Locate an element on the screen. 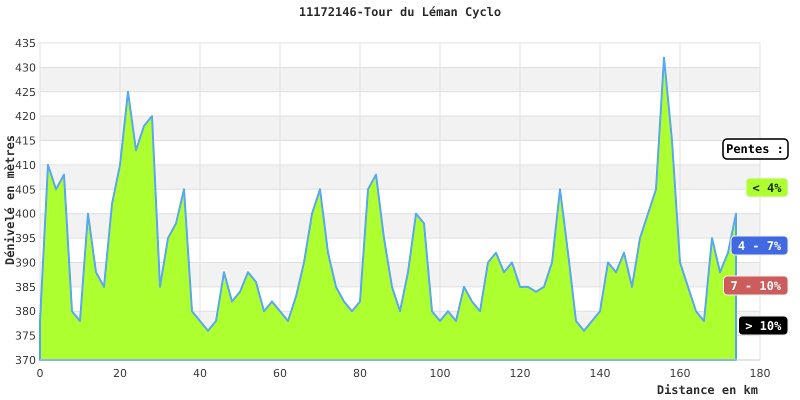 This screenshot has width=800, height=400. legend-item: 4 - 7% is located at coordinates (759, 246).